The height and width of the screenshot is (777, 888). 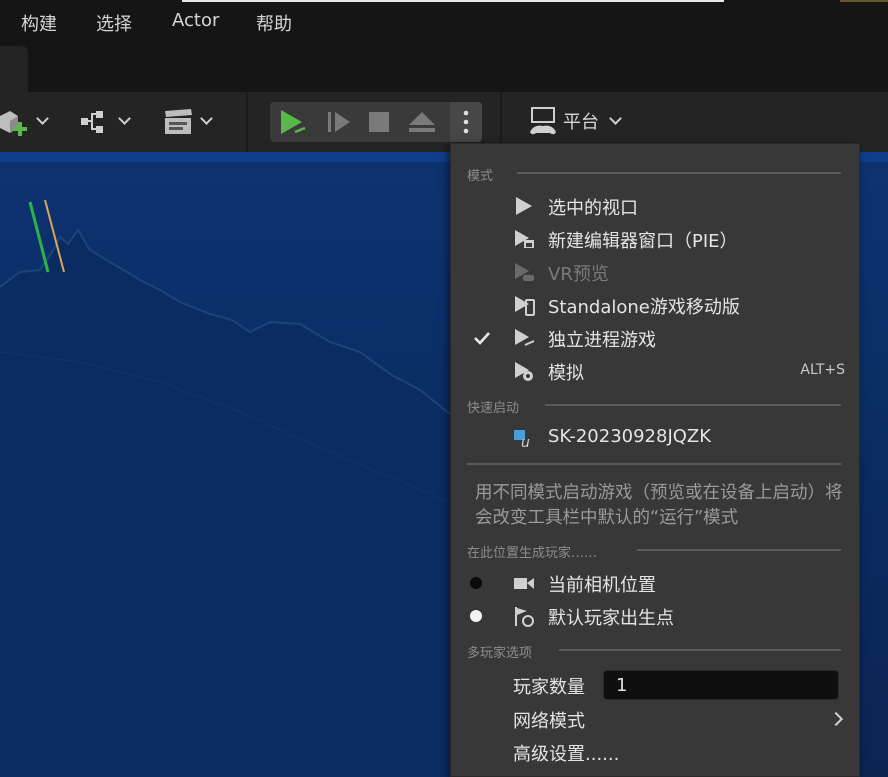 I want to click on mode-item-vr-preview: VR预览, so click(x=655, y=271).